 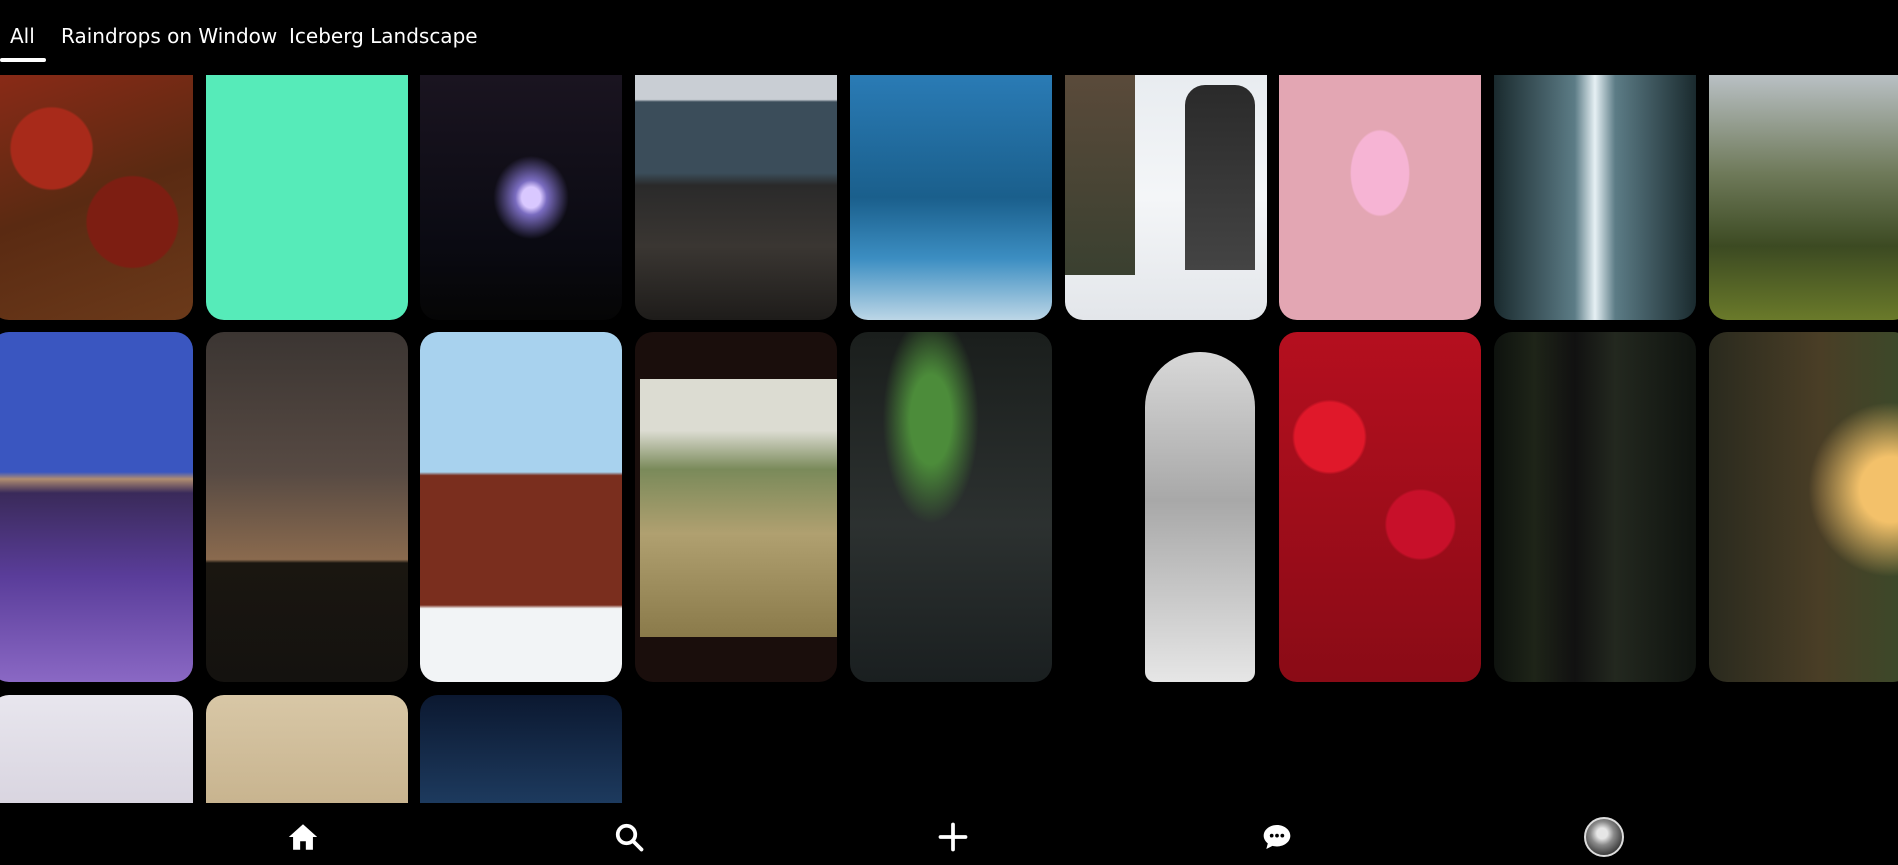 What do you see at coordinates (1595, 507) in the screenshot?
I see `image-tile-dark-forest` at bounding box center [1595, 507].